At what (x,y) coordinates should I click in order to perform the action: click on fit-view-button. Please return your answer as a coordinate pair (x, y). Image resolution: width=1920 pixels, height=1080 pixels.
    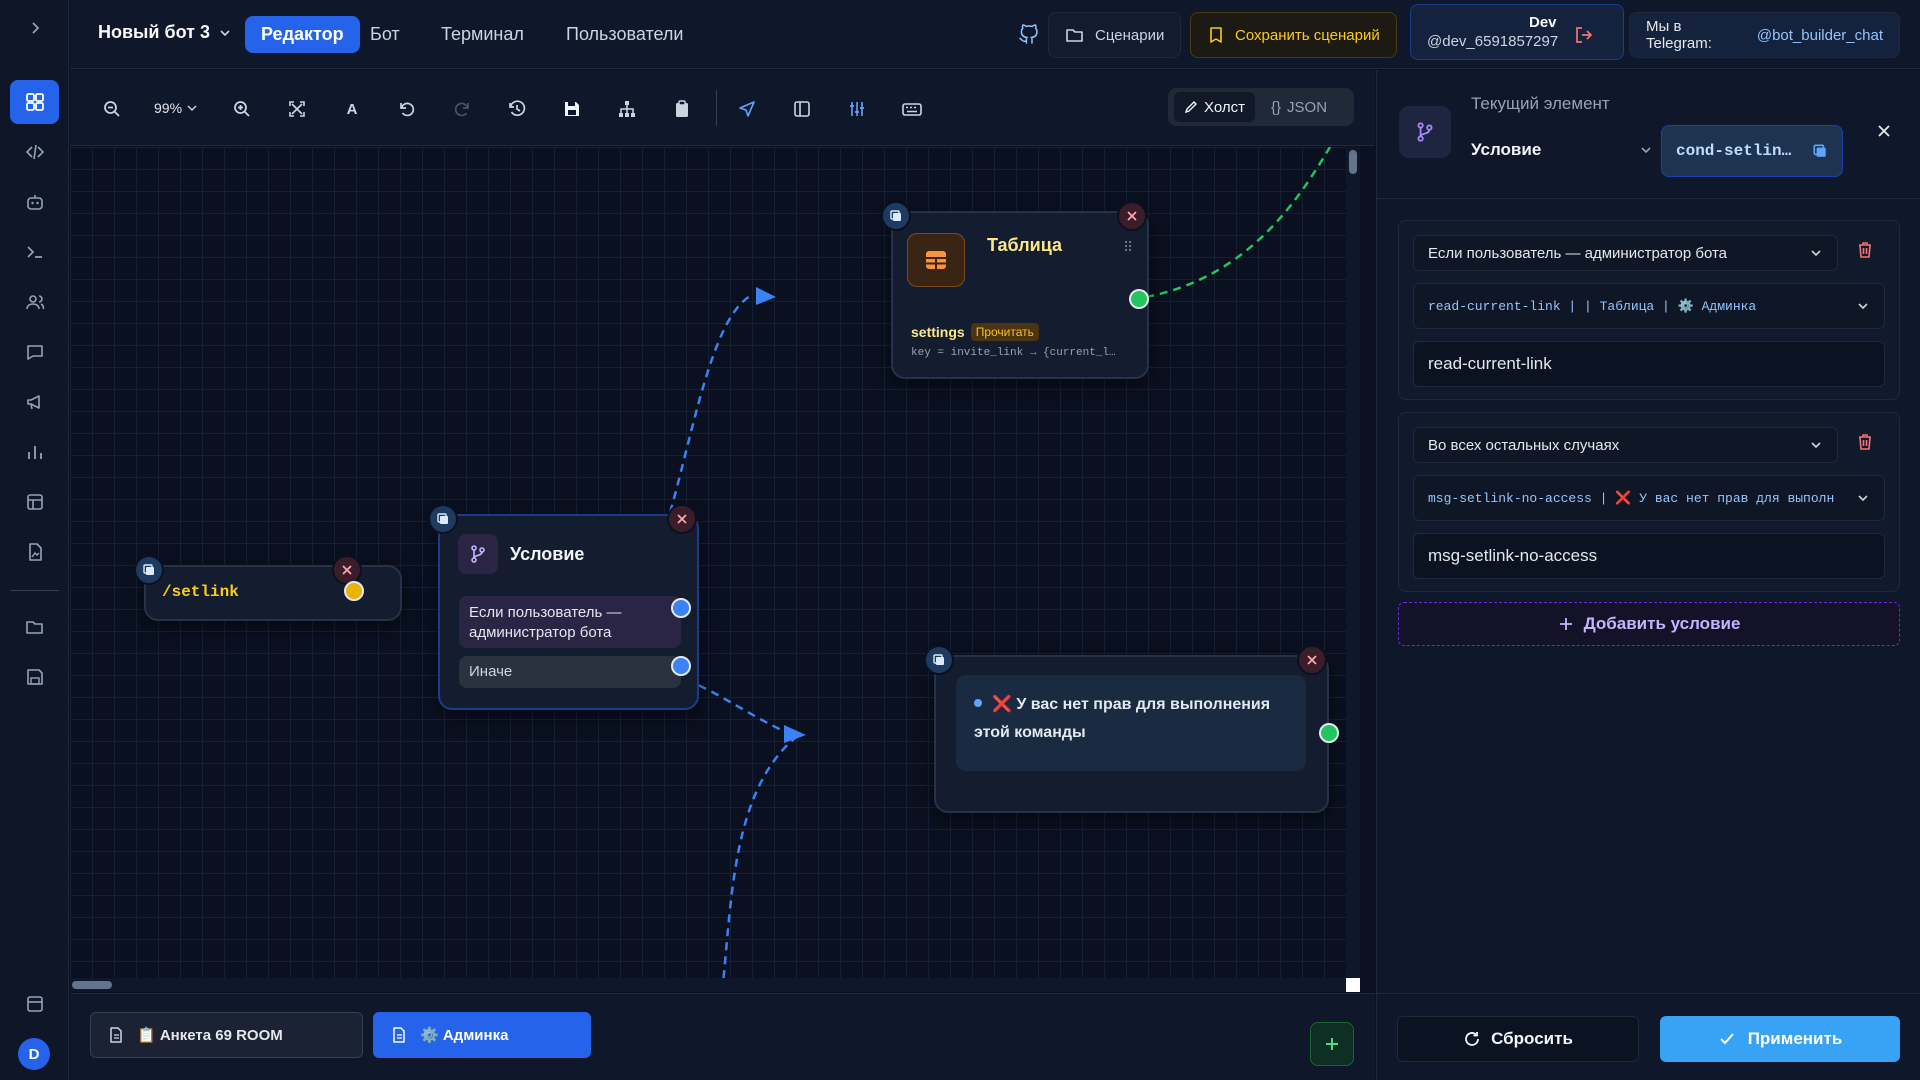
    Looking at the image, I should click on (297, 109).